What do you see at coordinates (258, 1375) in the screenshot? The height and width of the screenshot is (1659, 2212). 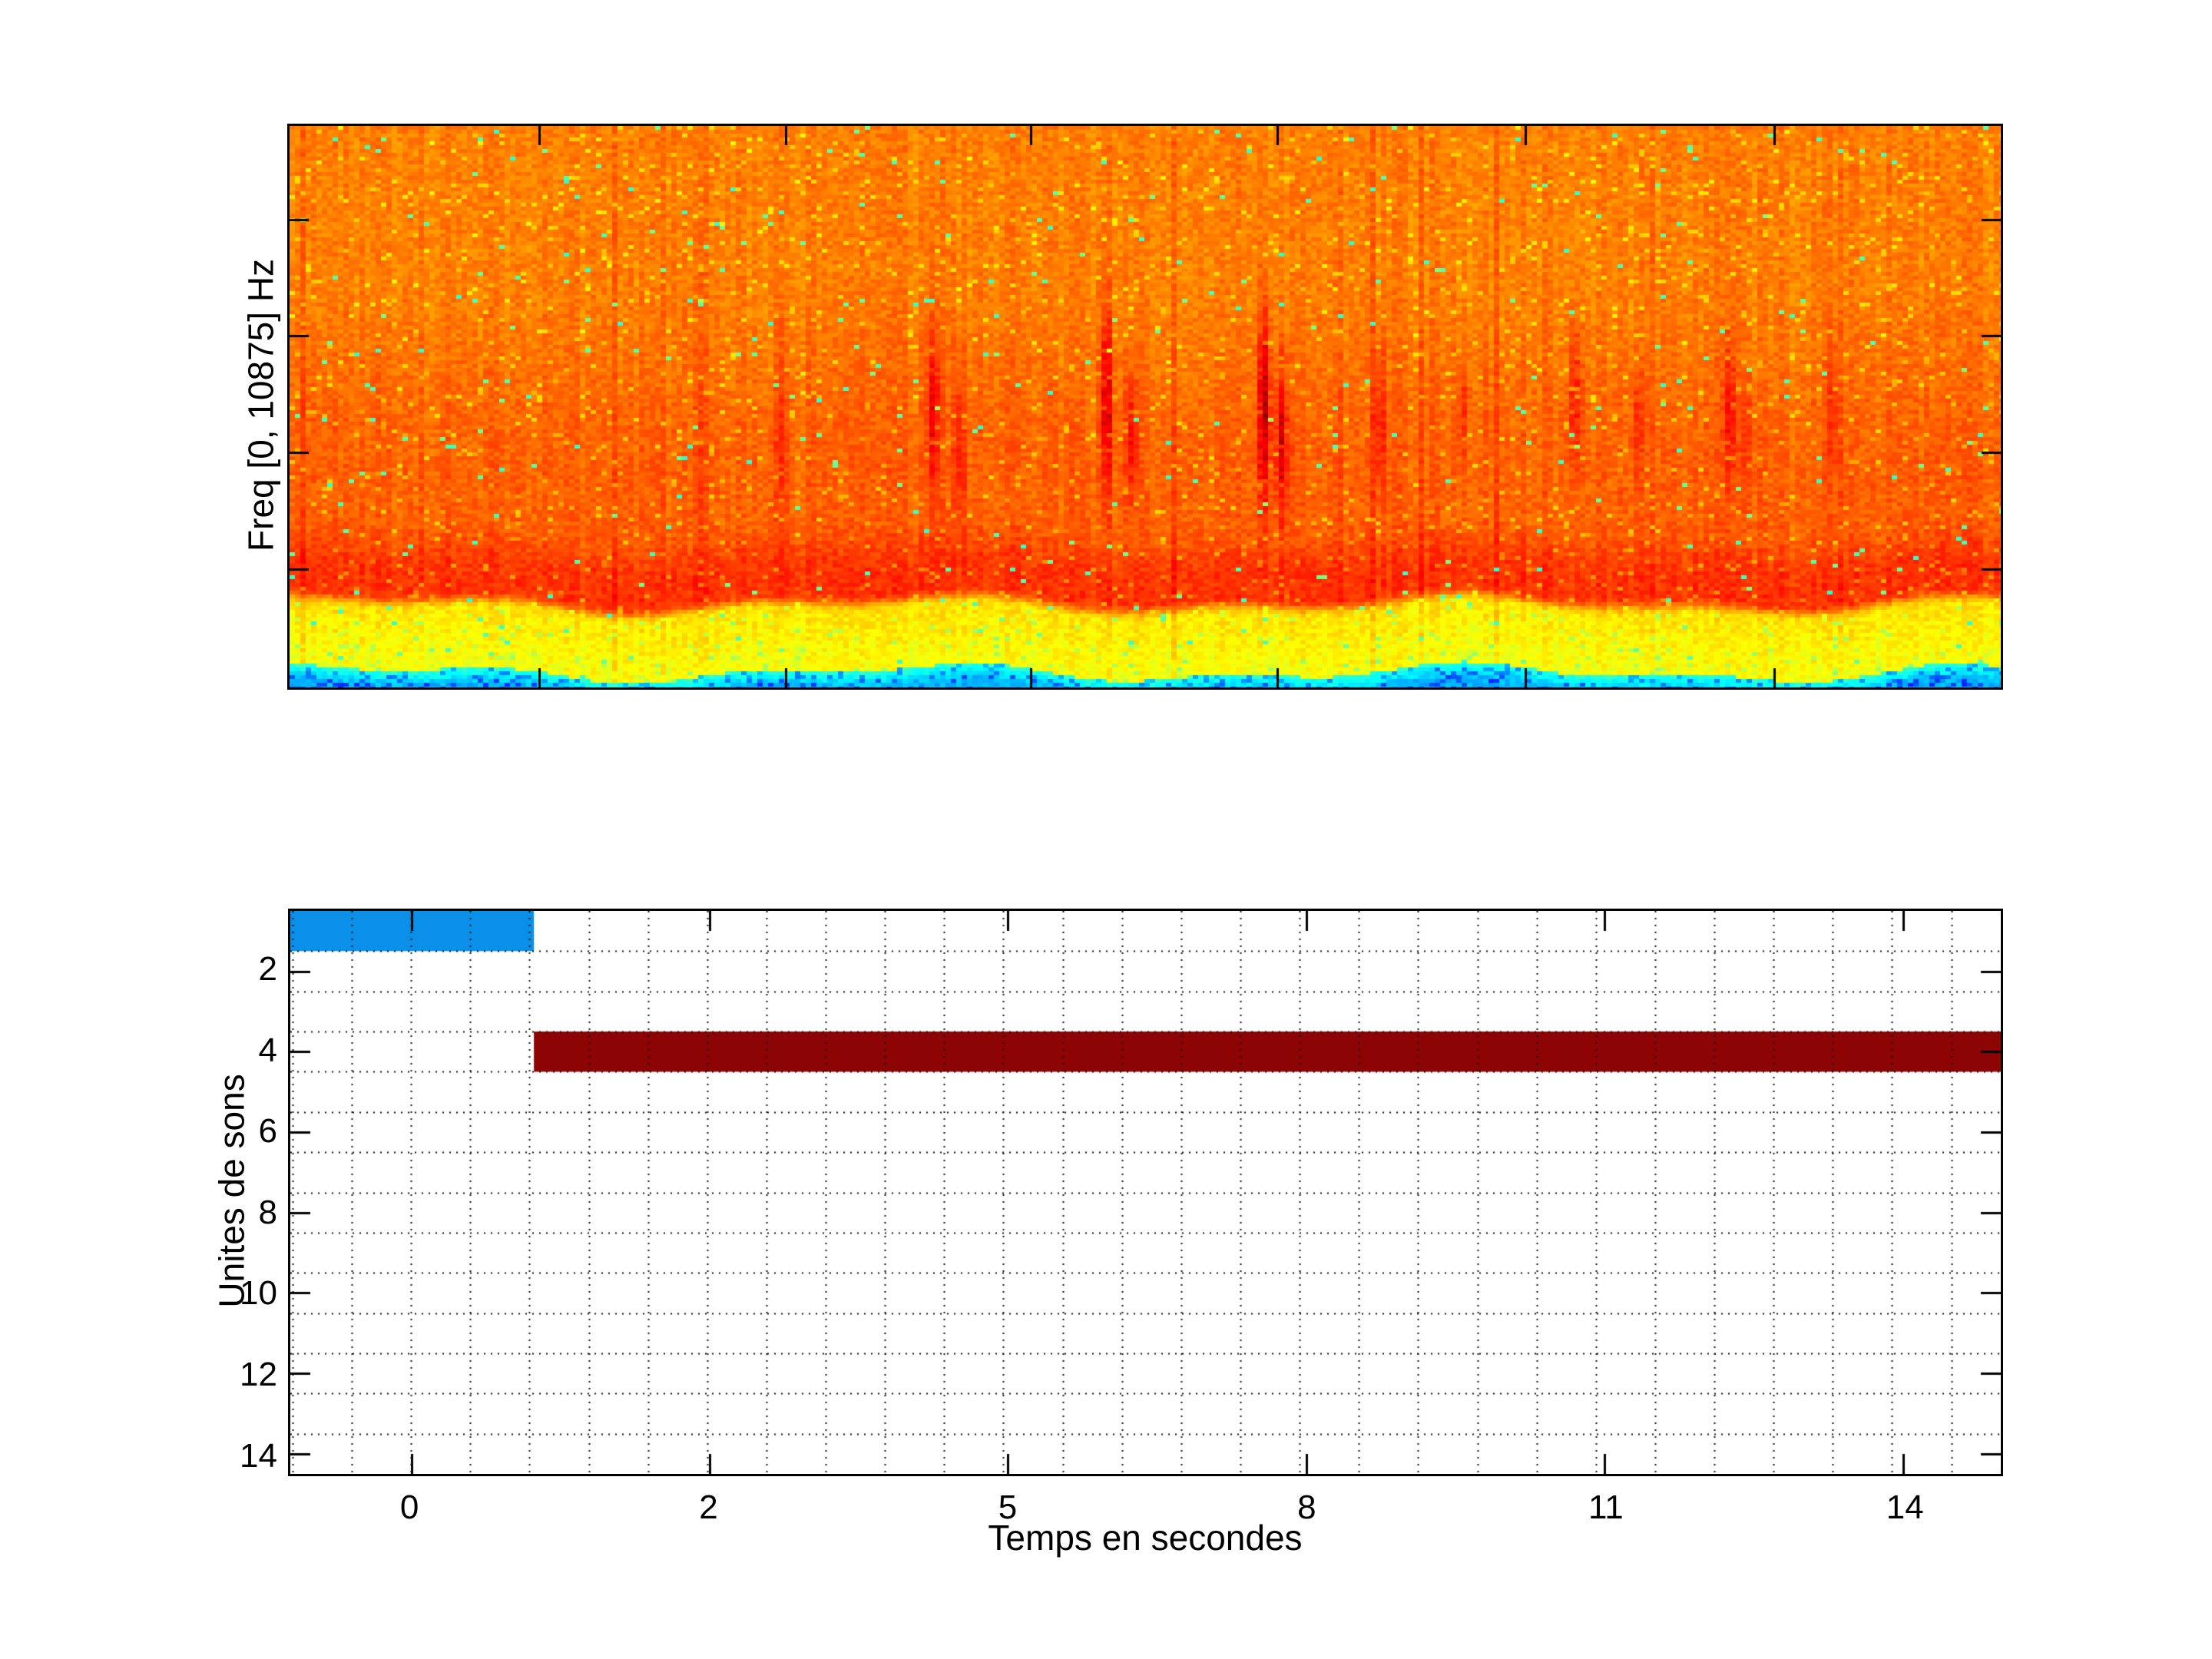 I see `y-tick-label: 12` at bounding box center [258, 1375].